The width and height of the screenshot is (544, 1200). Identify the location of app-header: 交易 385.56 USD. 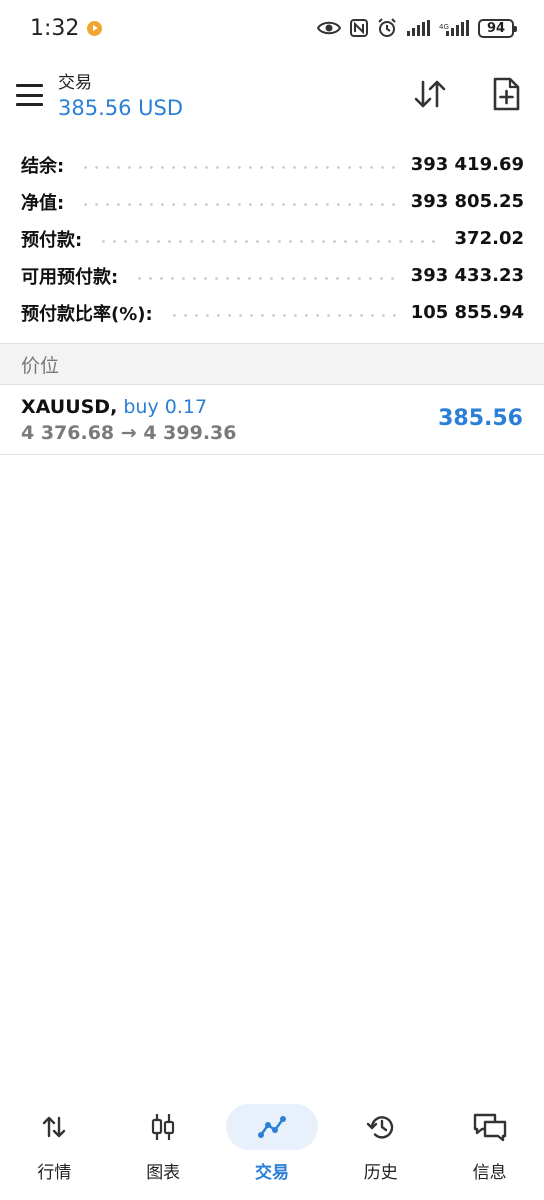
(272, 97).